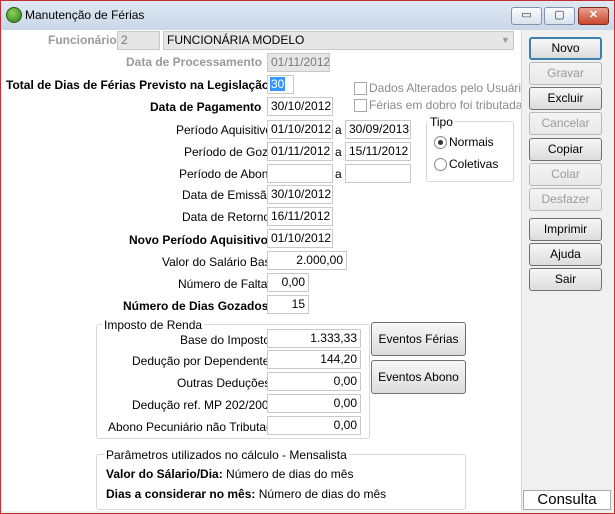  Describe the element at coordinates (565, 174) in the screenshot. I see `colar-button: Colar` at that location.